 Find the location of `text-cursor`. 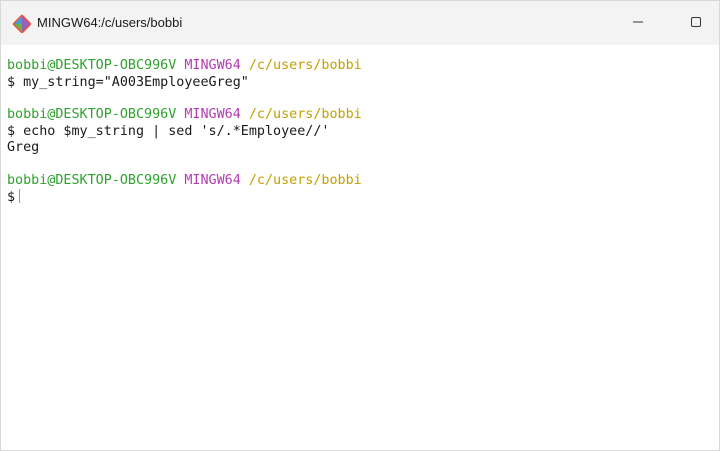

text-cursor is located at coordinates (20, 196).